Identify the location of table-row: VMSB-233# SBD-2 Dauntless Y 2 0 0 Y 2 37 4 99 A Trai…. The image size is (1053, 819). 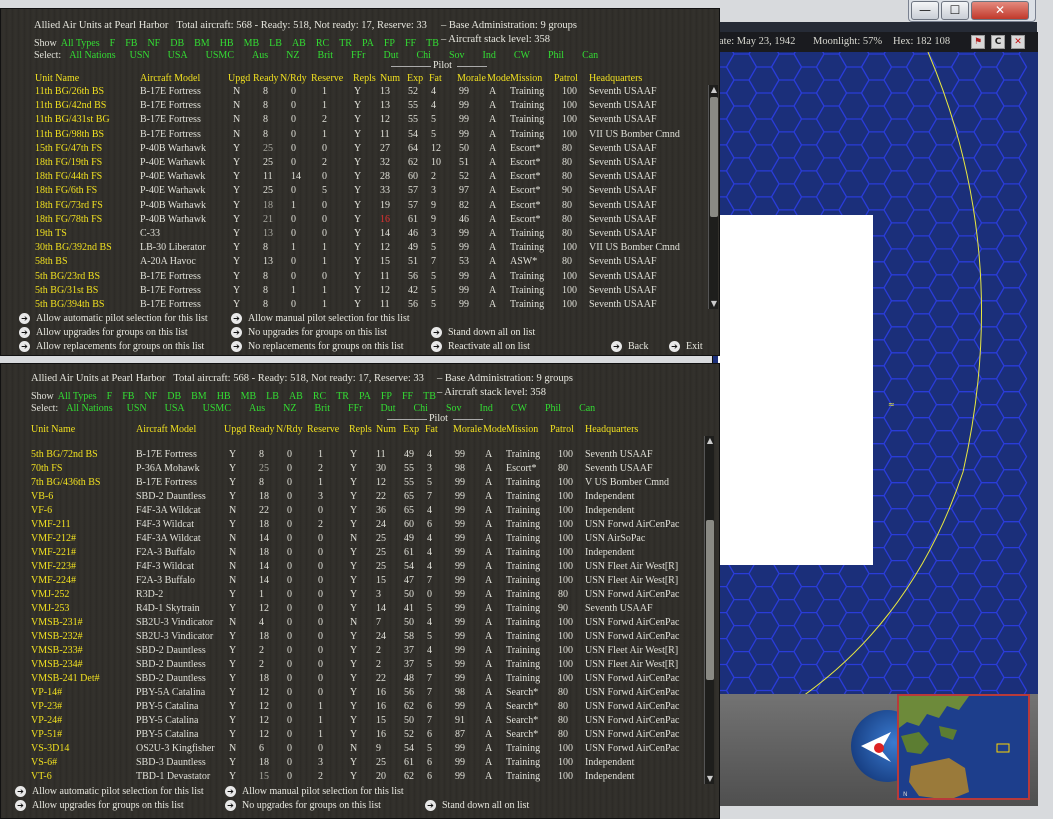
(371, 651).